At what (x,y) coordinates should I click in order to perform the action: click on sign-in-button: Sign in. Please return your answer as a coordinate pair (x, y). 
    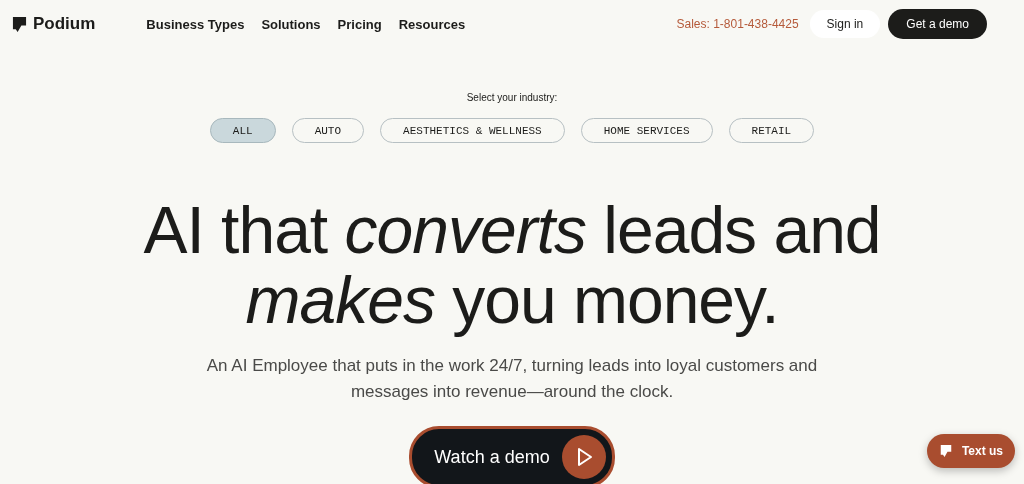
    Looking at the image, I should click on (845, 24).